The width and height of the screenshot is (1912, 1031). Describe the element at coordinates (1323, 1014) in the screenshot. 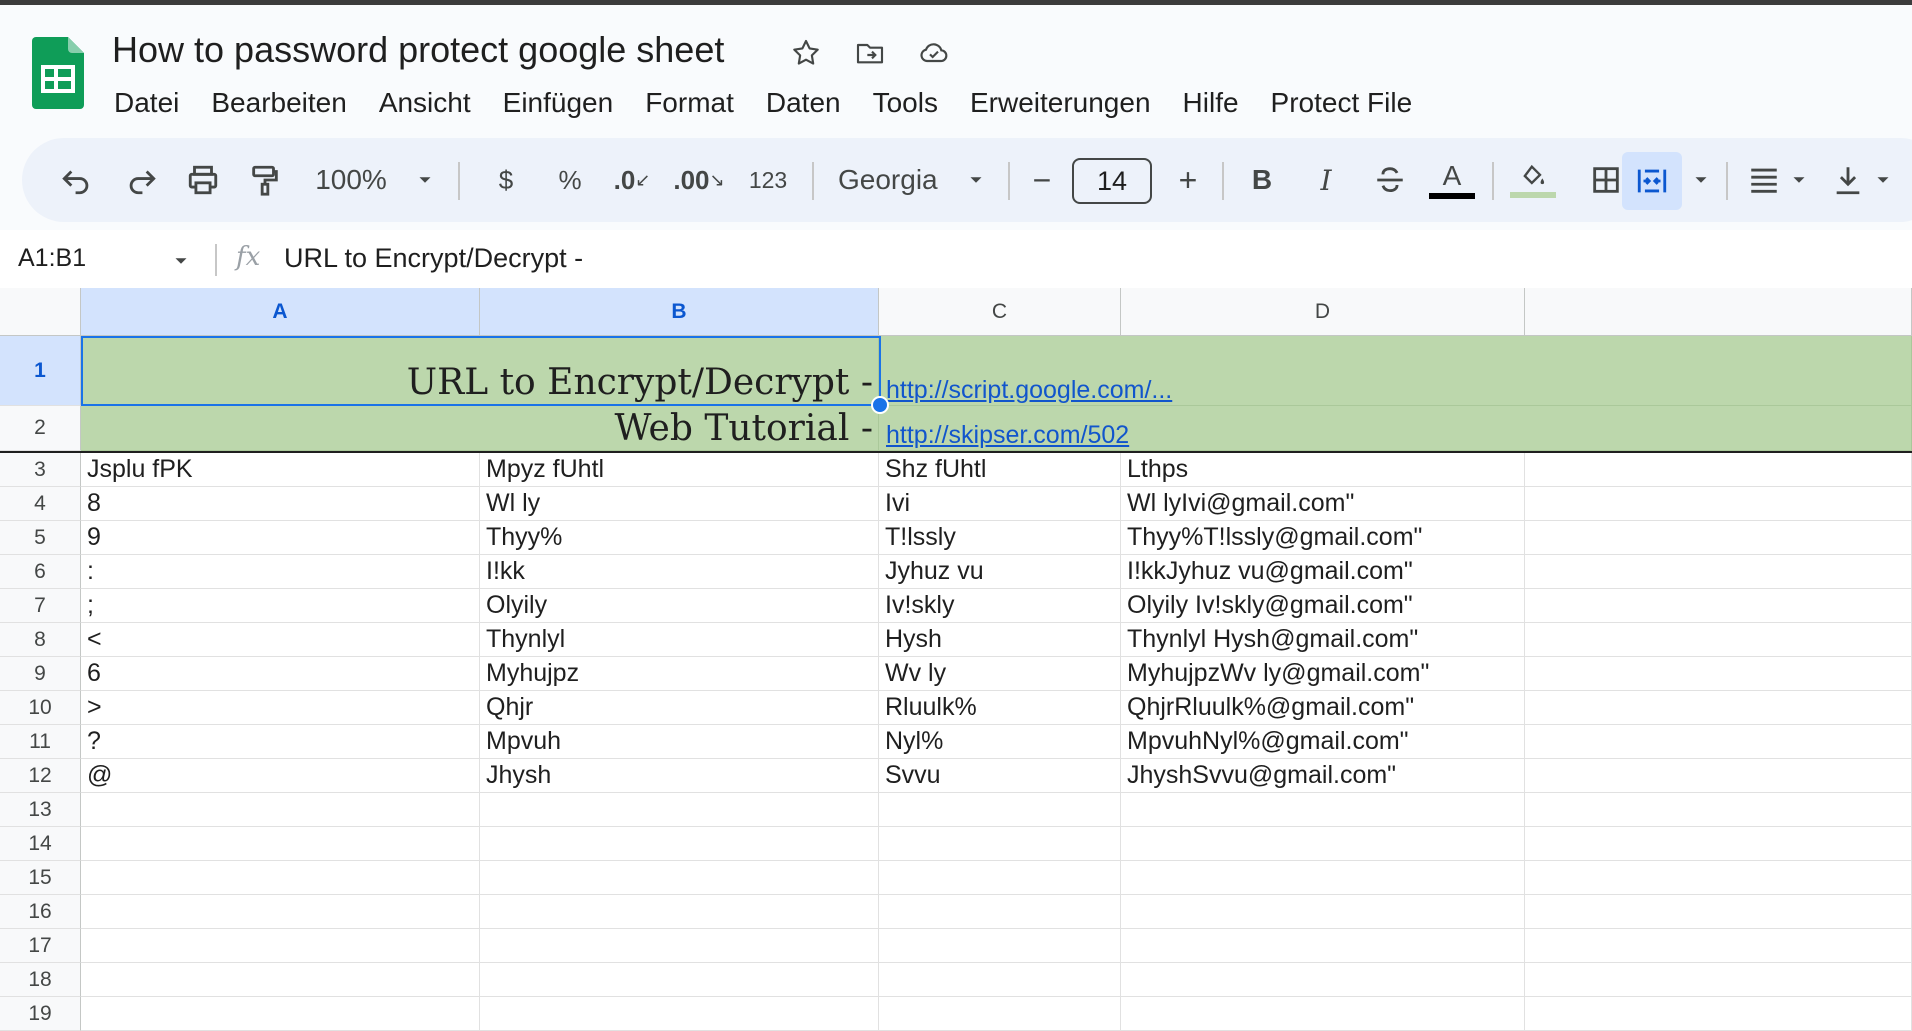

I see `cell-d19` at that location.